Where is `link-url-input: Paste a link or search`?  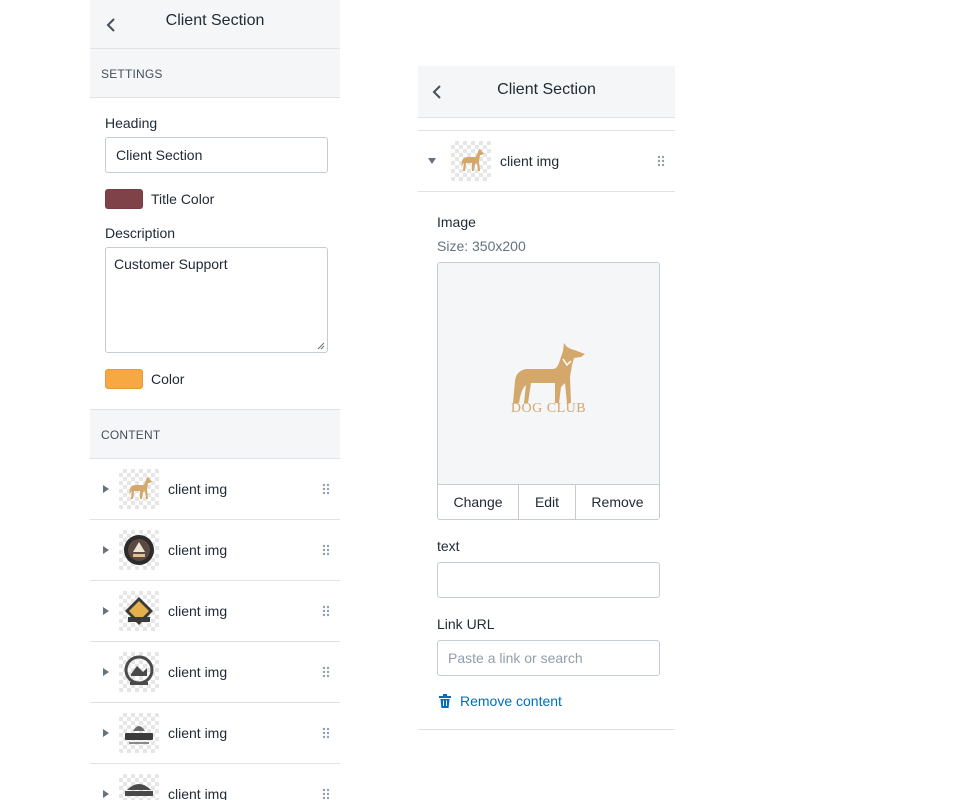
link-url-input: Paste a link or search is located at coordinates (548, 658).